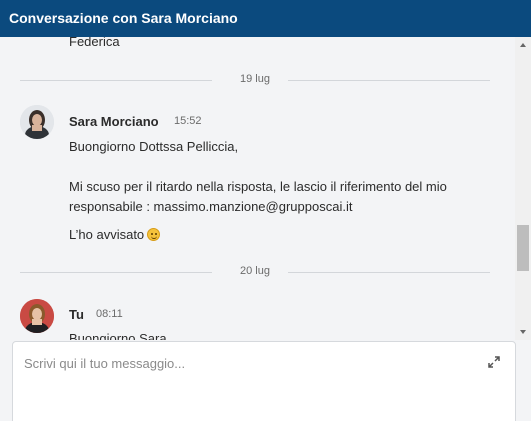  Describe the element at coordinates (107, 234) in the screenshot. I see `message-text-line: L’ho avvisato` at that location.